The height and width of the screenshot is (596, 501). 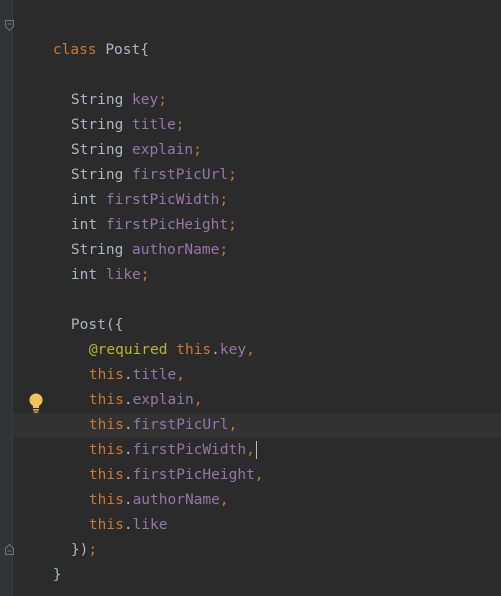 I want to click on code-line-constructor-open: Post({, so click(x=79, y=310).